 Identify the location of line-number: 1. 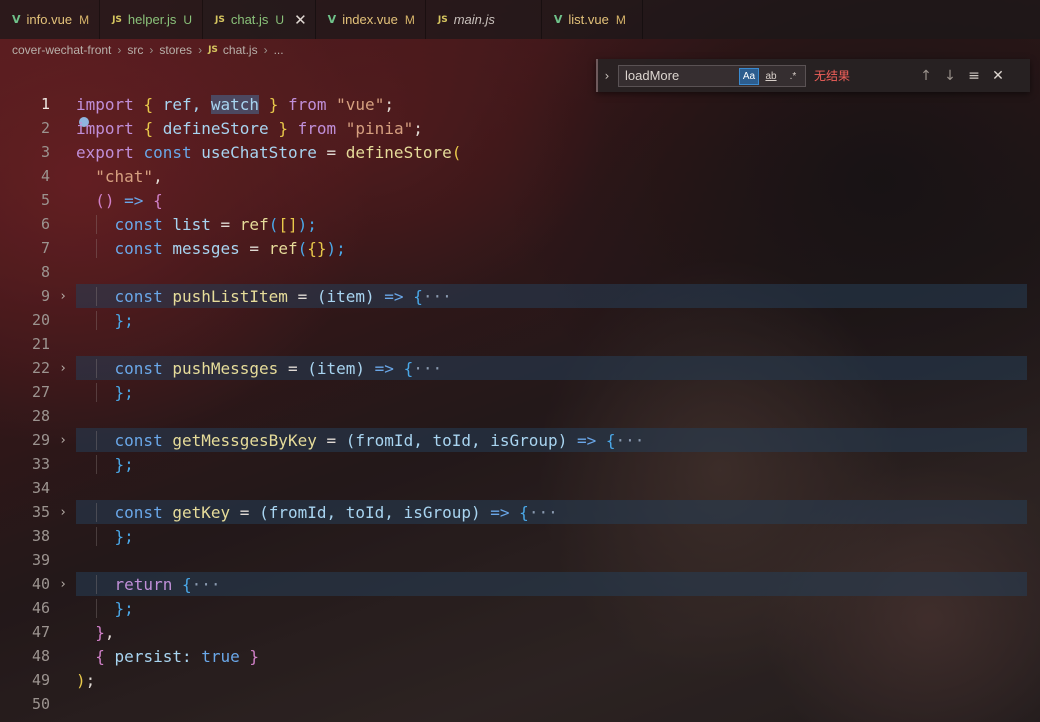
(45, 104).